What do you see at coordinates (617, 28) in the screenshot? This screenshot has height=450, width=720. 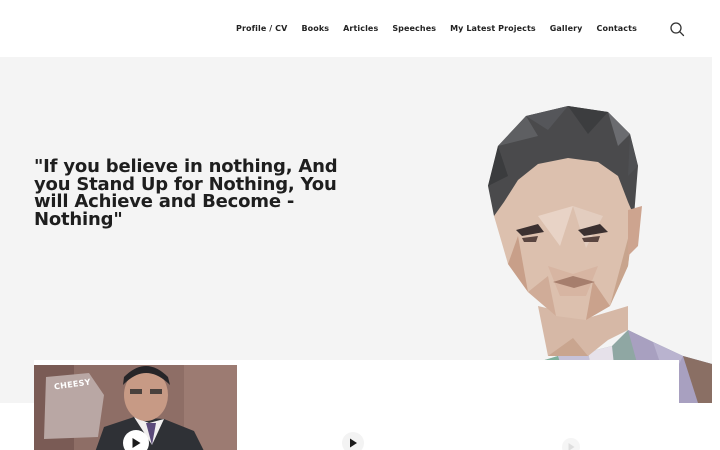 I see `nav-item-contacts: Contacts` at bounding box center [617, 28].